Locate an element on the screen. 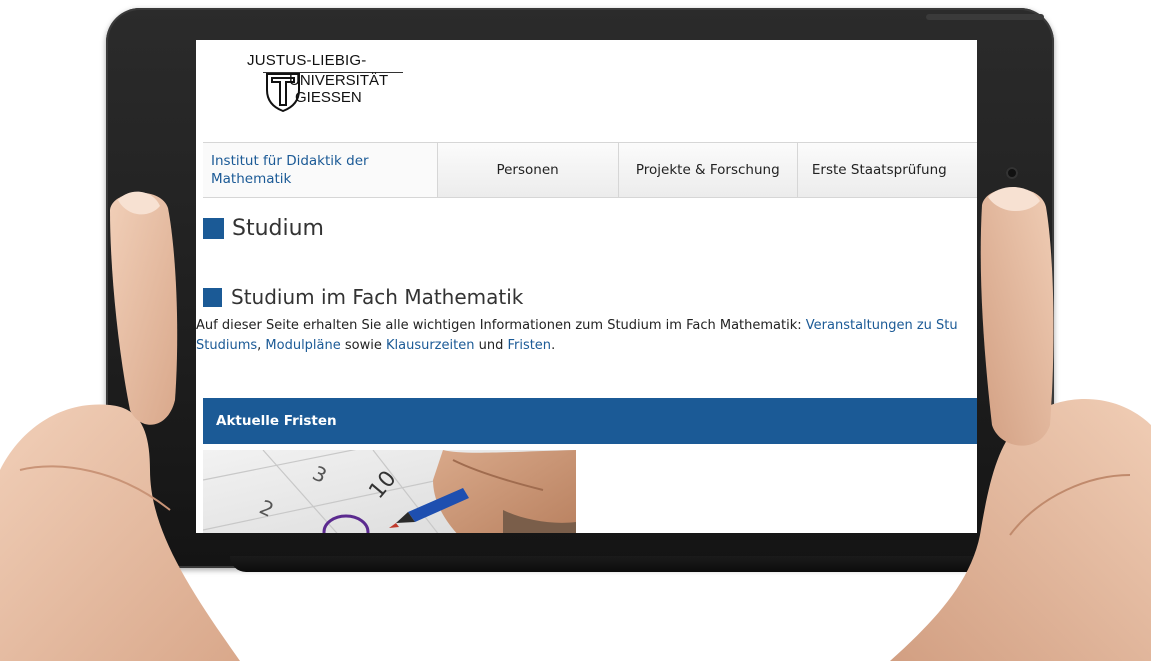 The height and width of the screenshot is (661, 1151). intro-text: . is located at coordinates (553, 345).